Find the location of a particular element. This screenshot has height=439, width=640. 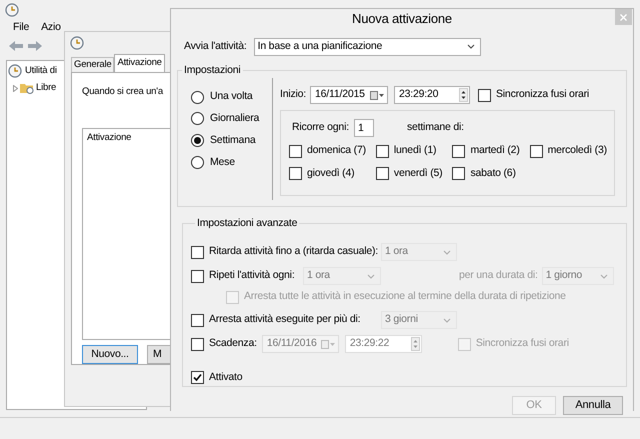

expand-icon is located at coordinates (15, 88).